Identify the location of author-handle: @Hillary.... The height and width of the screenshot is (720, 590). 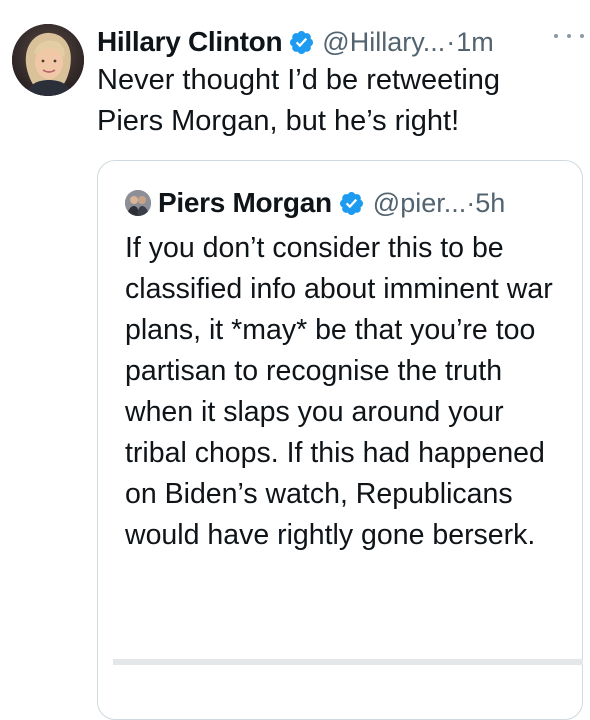
(383, 42).